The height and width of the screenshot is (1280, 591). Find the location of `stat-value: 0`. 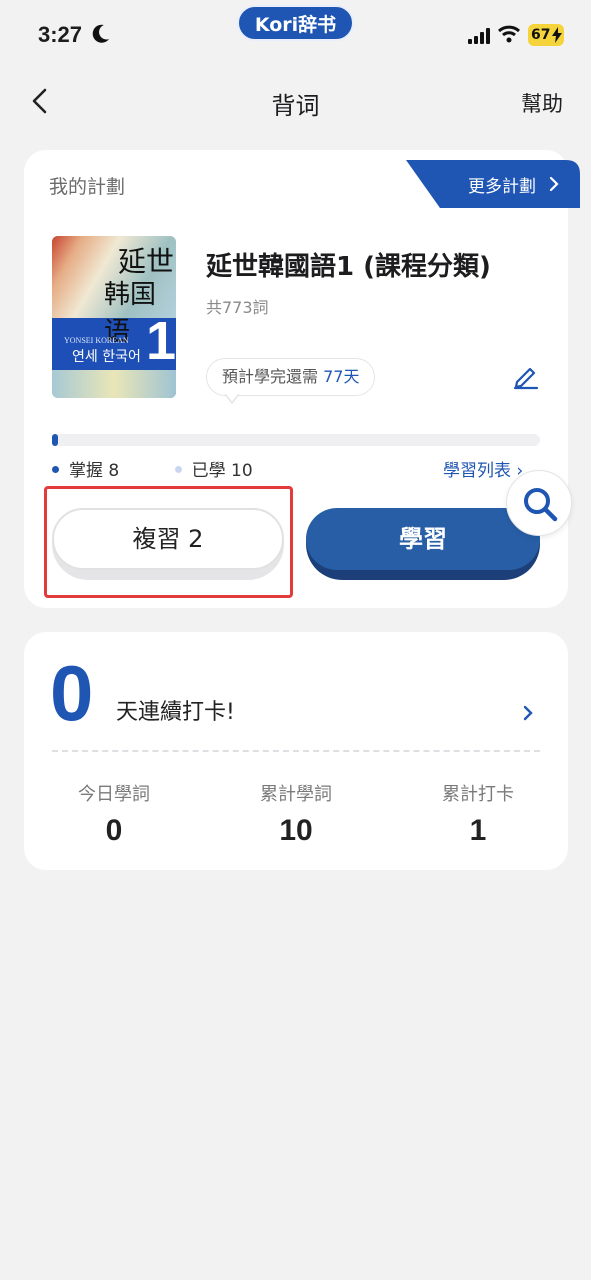

stat-value: 0 is located at coordinates (114, 830).